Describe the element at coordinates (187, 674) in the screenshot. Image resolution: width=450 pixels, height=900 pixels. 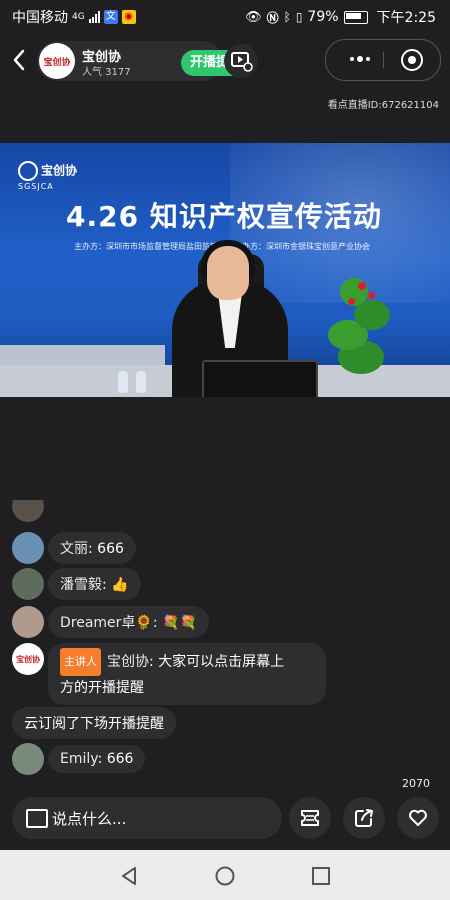
I see `chat-bubble: 主讲人 宝创协: 大家可以点击屏幕上 方的开播提醒` at that location.